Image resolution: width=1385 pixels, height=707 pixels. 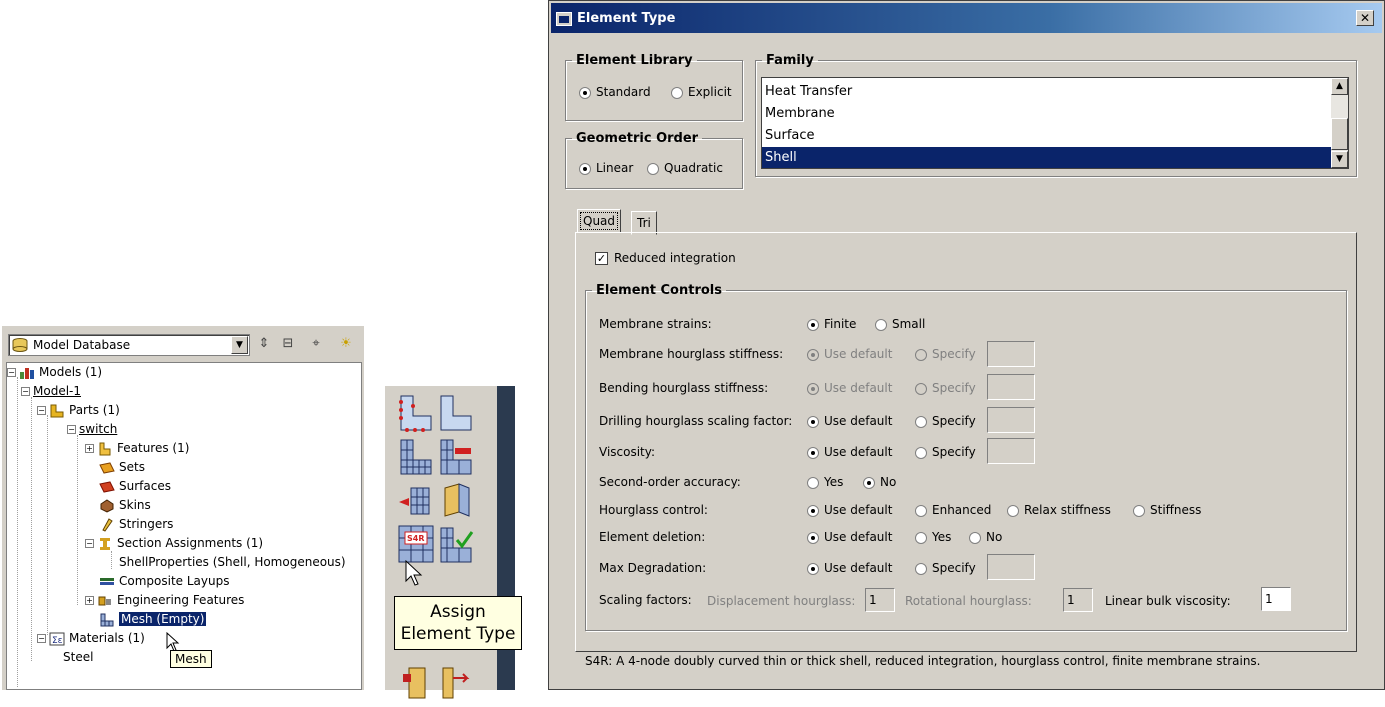 What do you see at coordinates (849, 354) in the screenshot?
I see `membrane-hourglass-default-radio: Use default` at bounding box center [849, 354].